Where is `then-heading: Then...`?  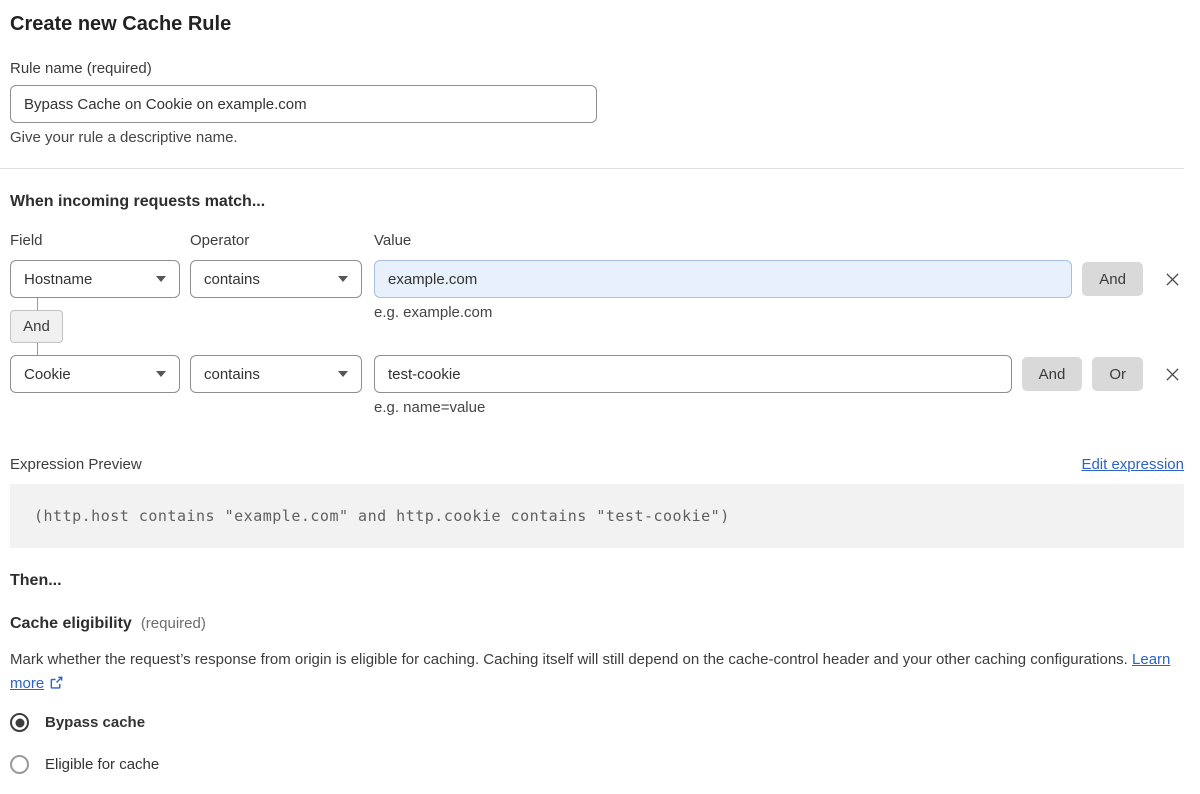
then-heading: Then... is located at coordinates (36, 580).